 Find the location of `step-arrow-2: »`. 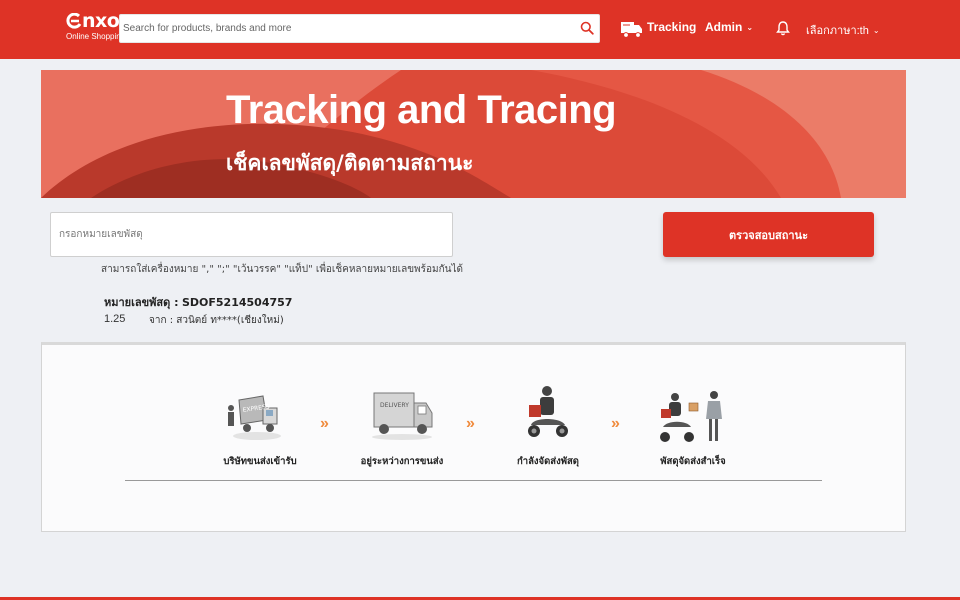

step-arrow-2: » is located at coordinates (470, 423).